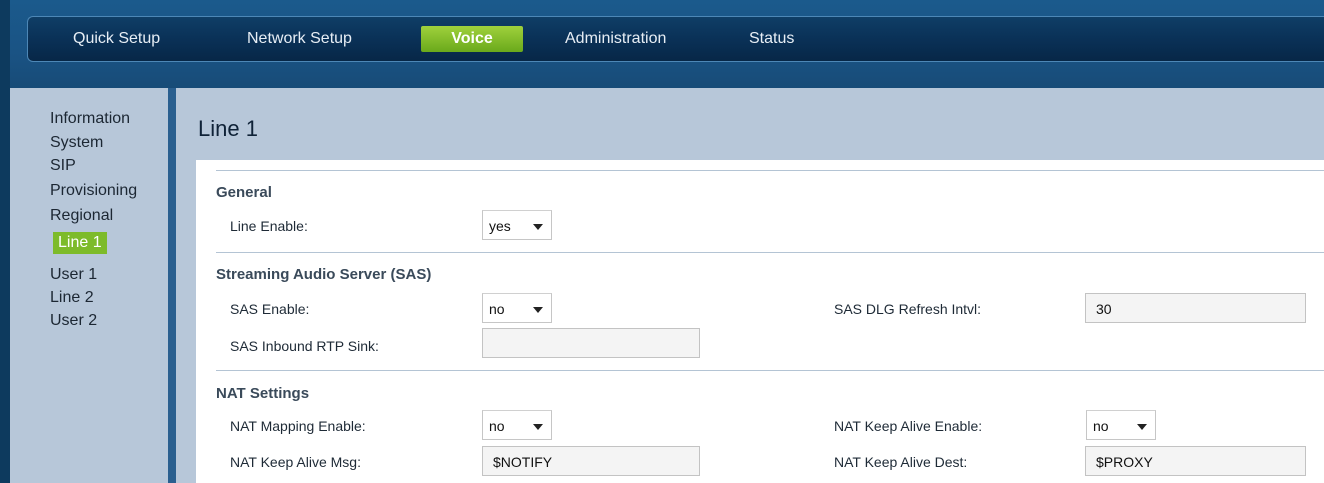  Describe the element at coordinates (90, 119) in the screenshot. I see `sidebar-item-information: Information` at that location.